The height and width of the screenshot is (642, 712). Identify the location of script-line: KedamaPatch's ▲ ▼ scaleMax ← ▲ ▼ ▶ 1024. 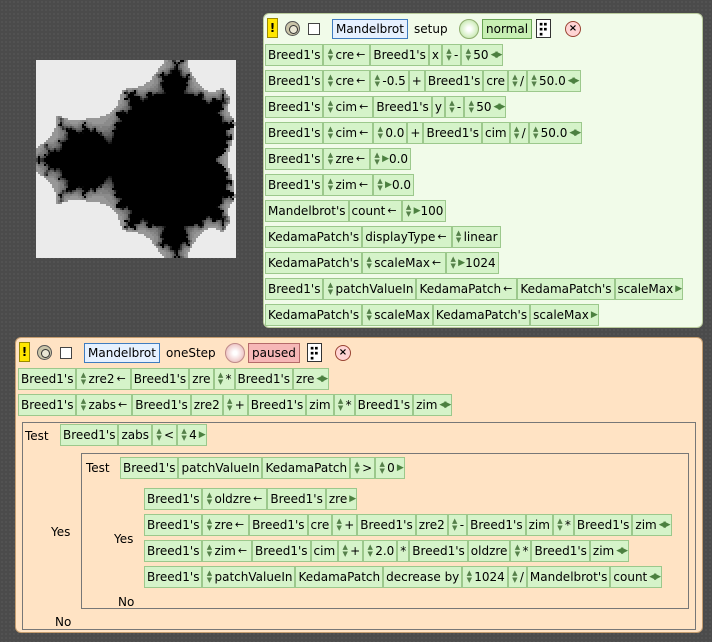
(382, 263).